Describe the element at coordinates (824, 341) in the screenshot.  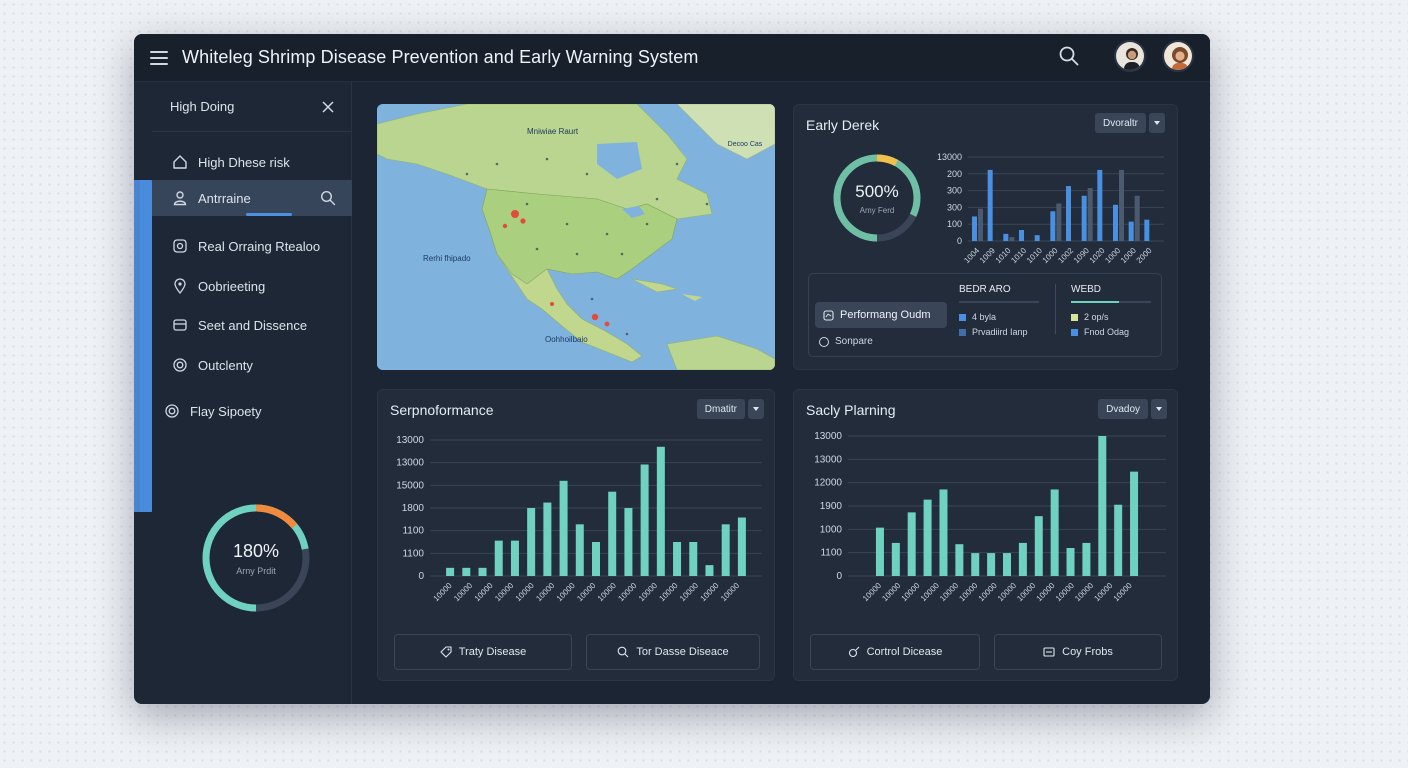
I see `radio-icon` at that location.